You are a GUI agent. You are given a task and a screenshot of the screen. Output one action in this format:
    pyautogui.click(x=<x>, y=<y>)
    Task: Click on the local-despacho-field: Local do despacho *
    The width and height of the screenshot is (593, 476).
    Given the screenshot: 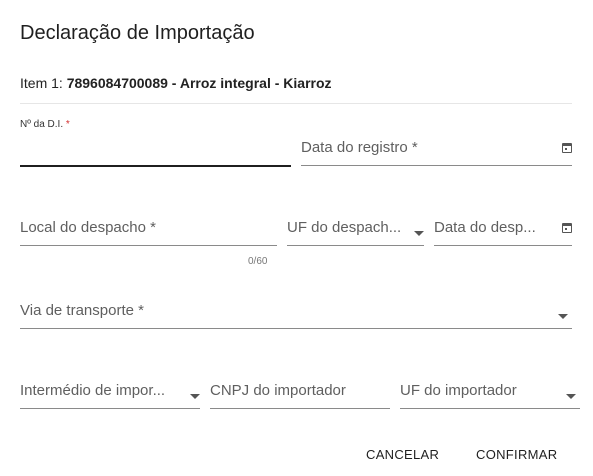 What is the action you would take?
    pyautogui.click(x=148, y=231)
    